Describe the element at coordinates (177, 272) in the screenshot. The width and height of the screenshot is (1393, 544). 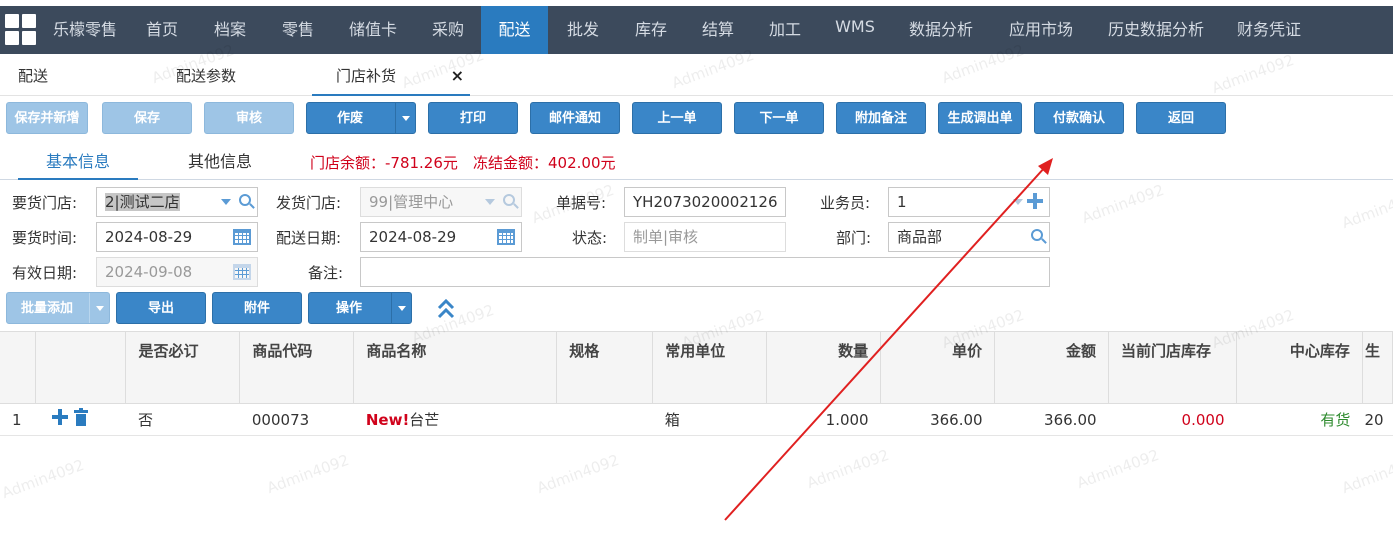
I see `valid-date-field: 2024-09-08` at that location.